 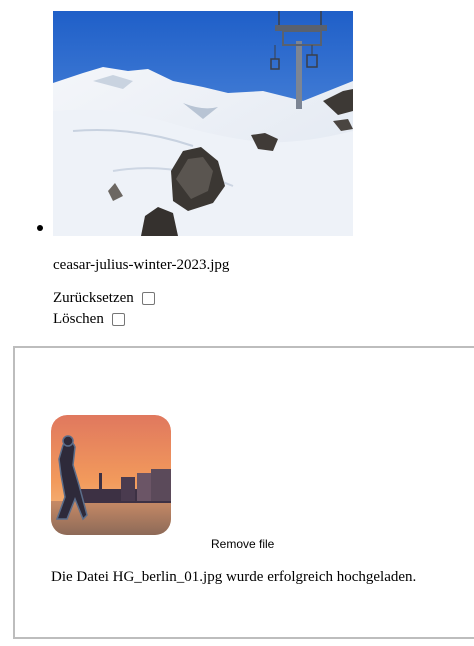 I want to click on delete-checkbox, so click(x=118, y=319).